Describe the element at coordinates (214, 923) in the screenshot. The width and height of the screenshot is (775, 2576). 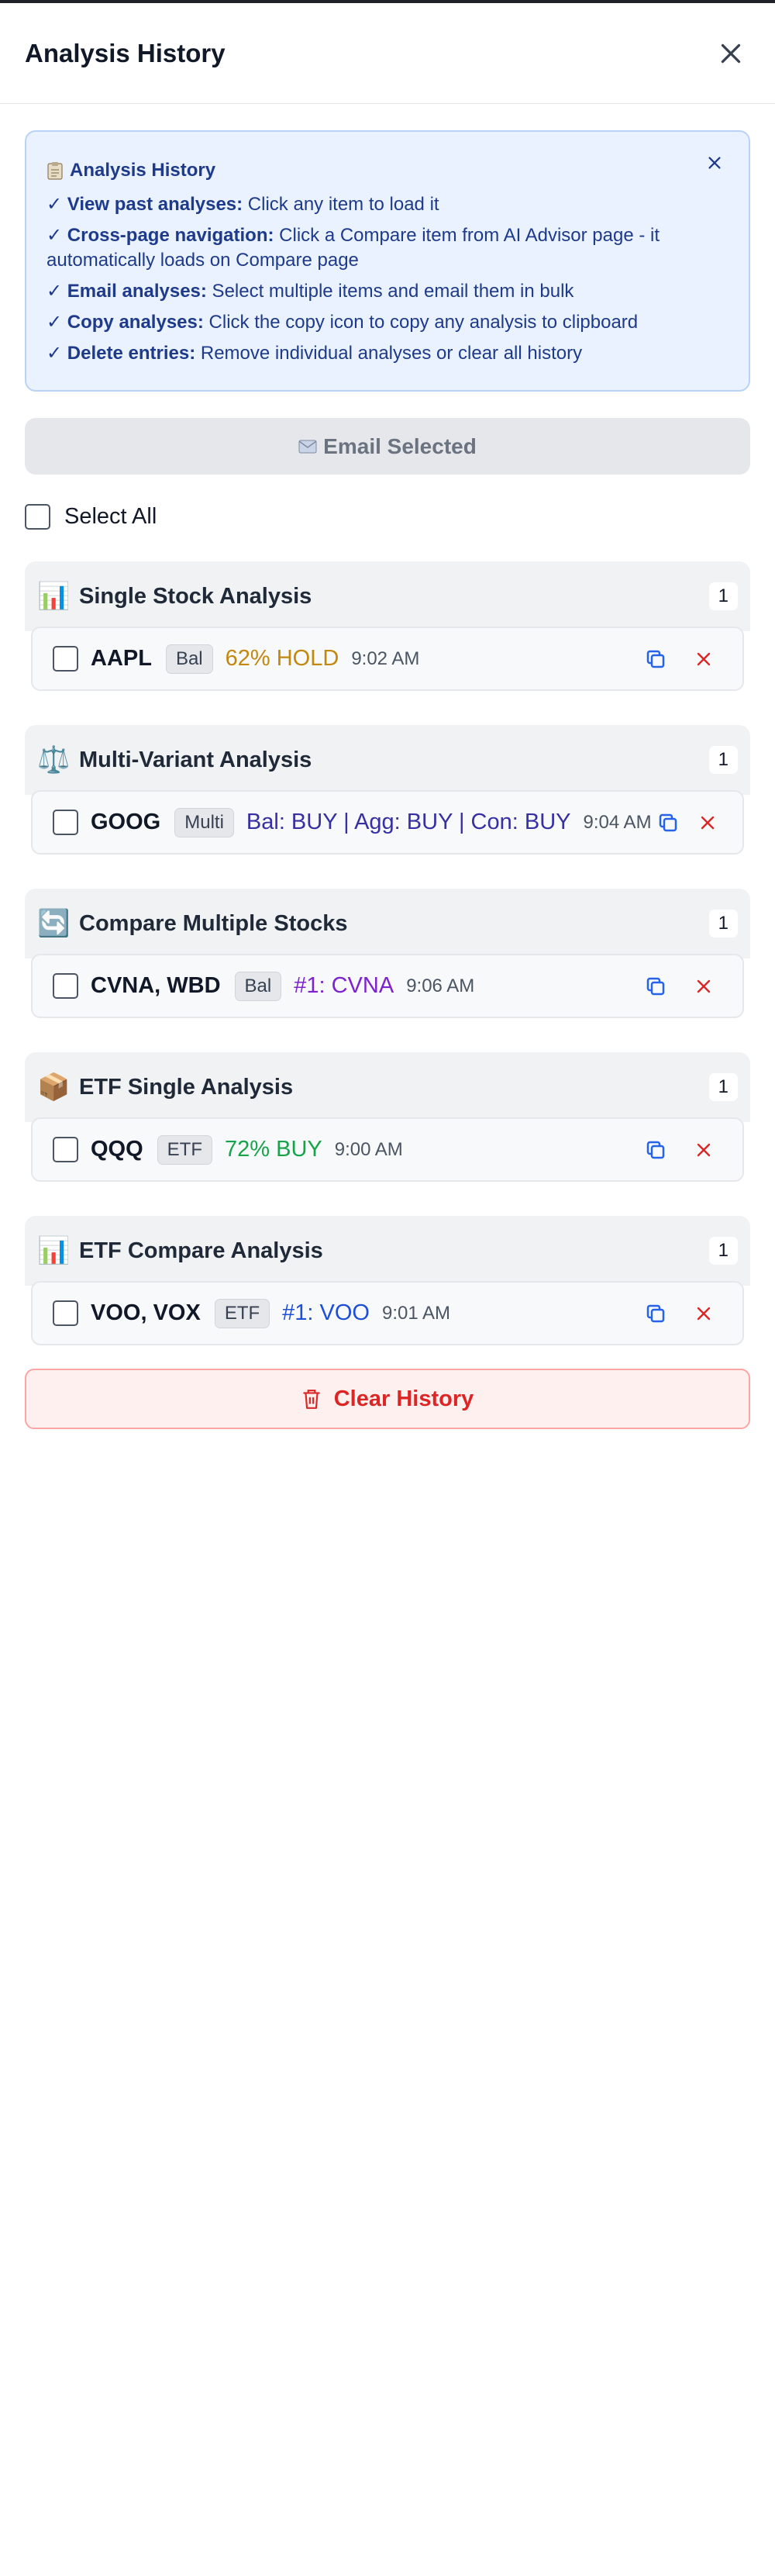
I see `group-title: Compare Multiple Stocks` at that location.